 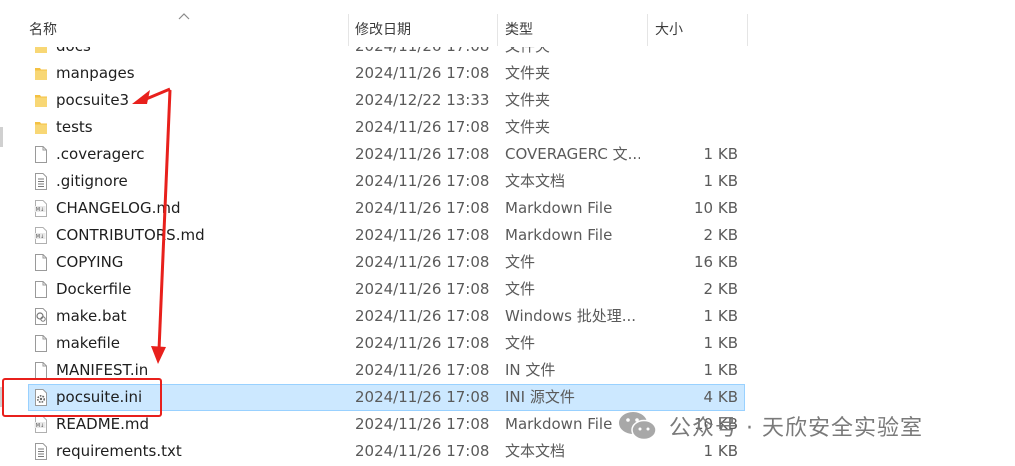 I want to click on watermark-text: 公众号 · 天欣安全实验室, so click(x=796, y=428).